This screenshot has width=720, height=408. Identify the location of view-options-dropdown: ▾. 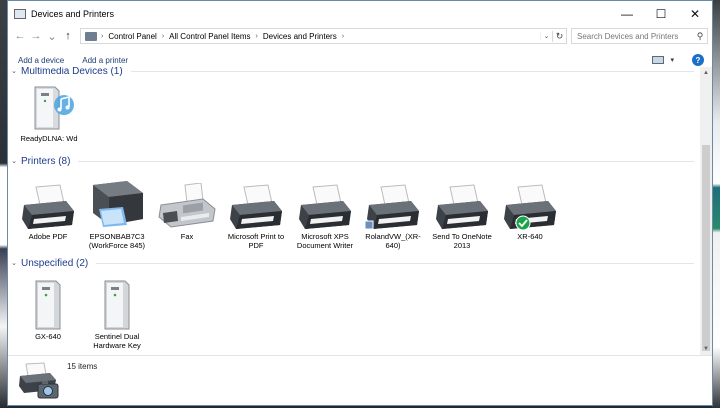
(672, 60).